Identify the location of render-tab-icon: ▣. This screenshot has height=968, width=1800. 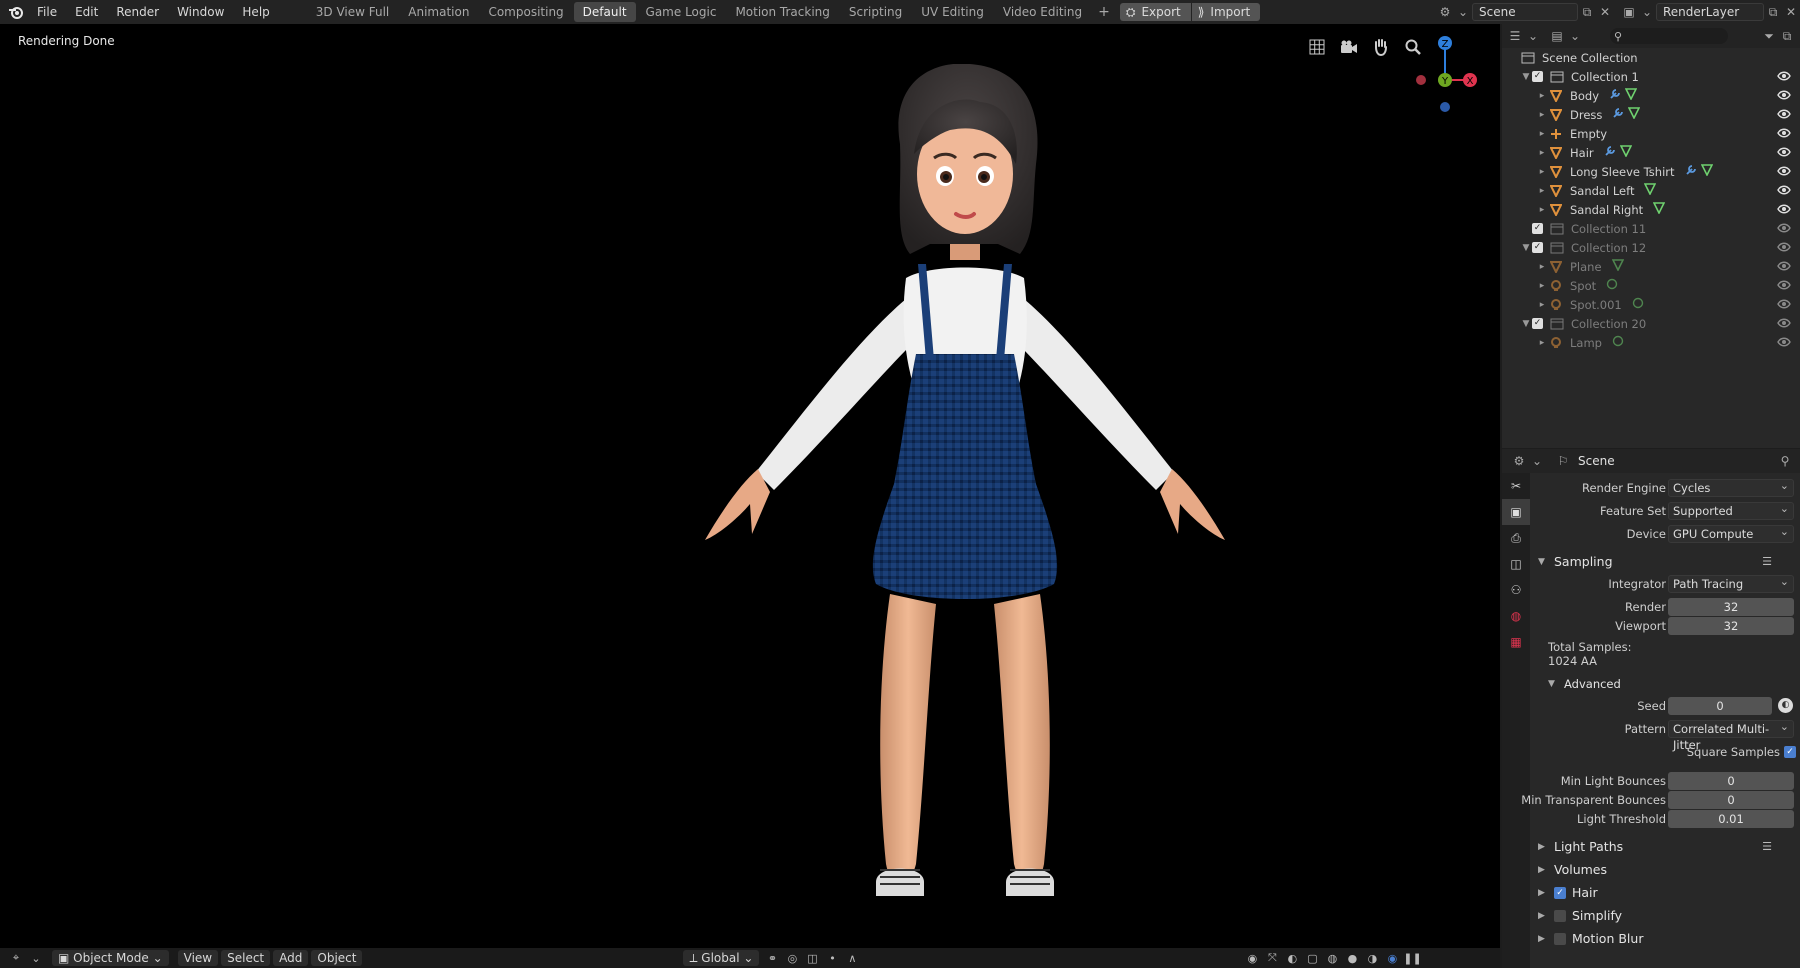
(1516, 512).